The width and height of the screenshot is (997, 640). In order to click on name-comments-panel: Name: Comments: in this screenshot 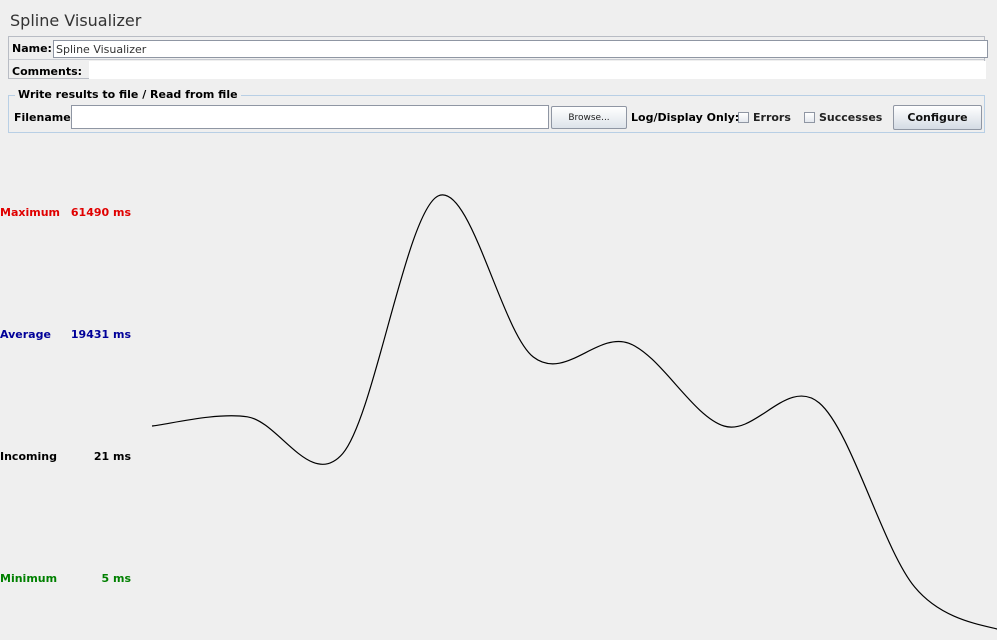, I will do `click(498, 57)`.